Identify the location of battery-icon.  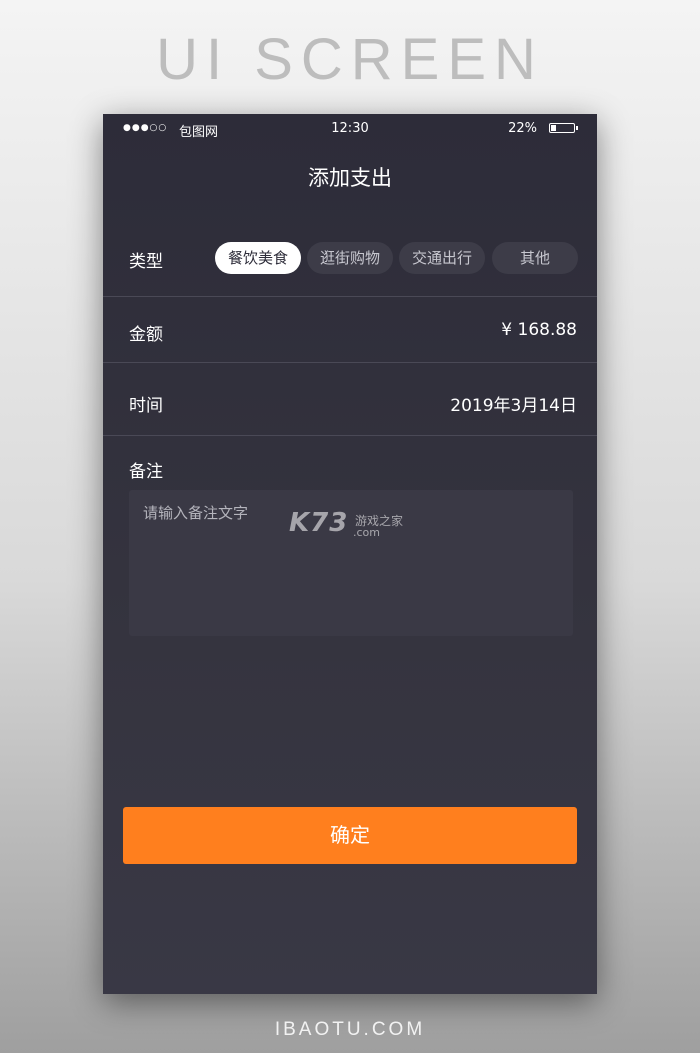
(563, 128).